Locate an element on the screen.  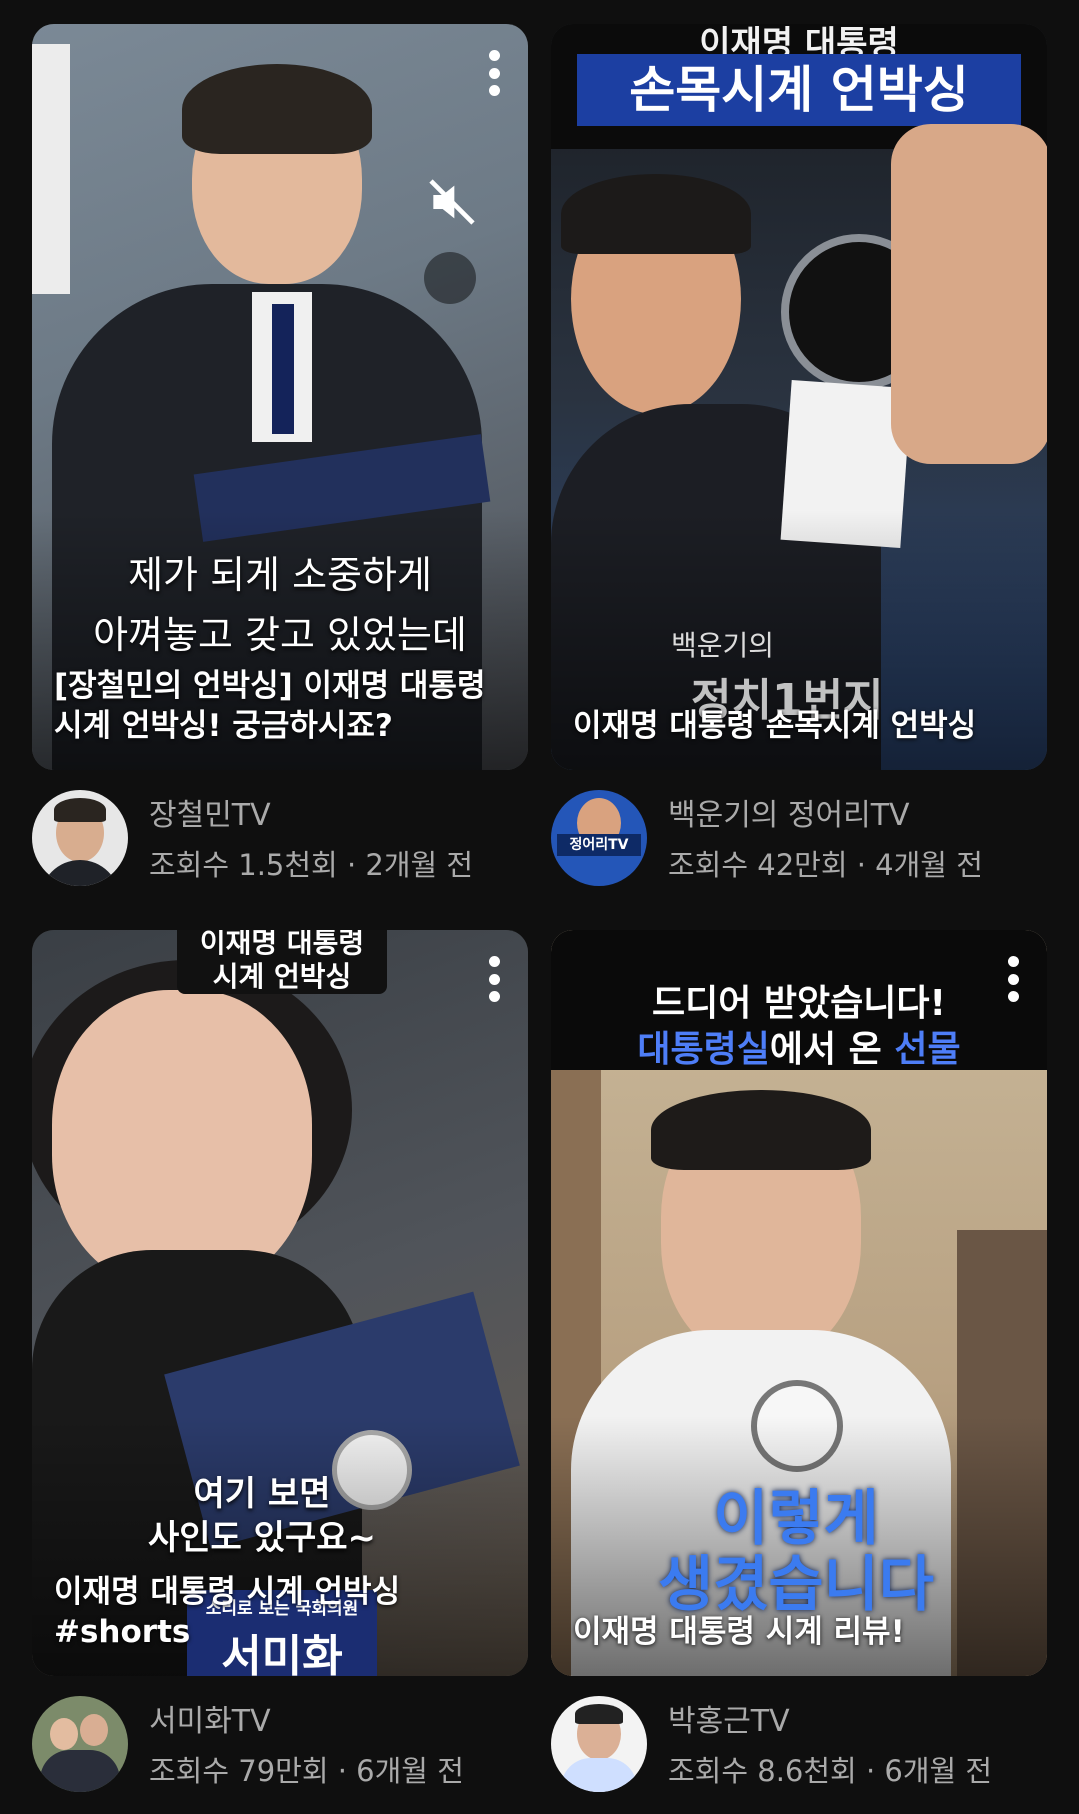
overlay-highlight: 선물 is located at coordinates (927, 1049).